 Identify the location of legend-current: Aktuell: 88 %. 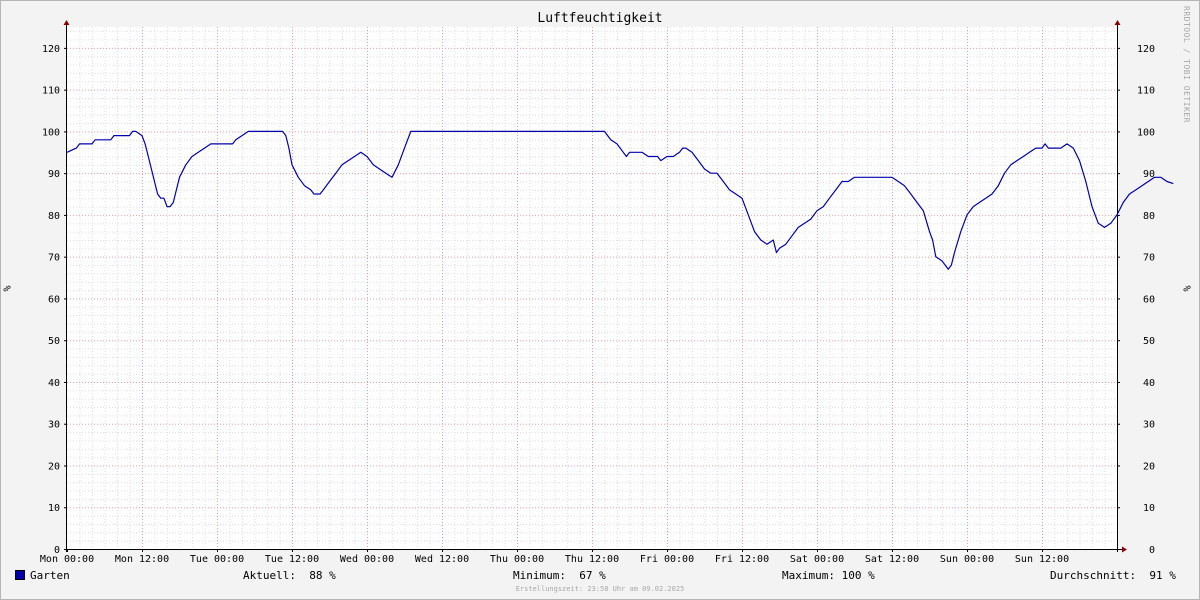
(289, 575).